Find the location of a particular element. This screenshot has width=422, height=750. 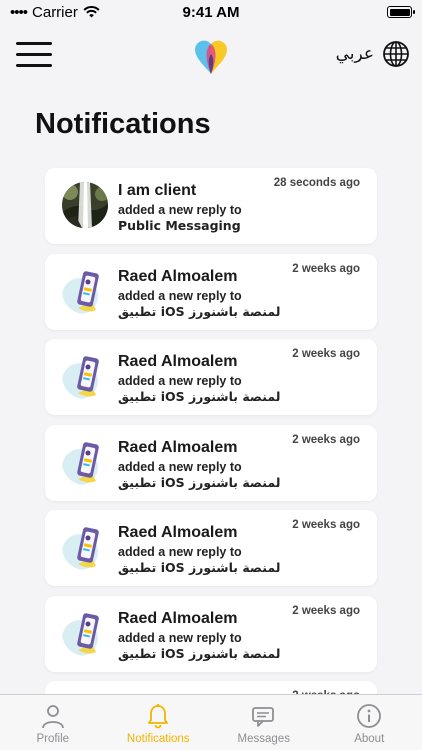

tab-notifications: Notifications is located at coordinates (159, 722).